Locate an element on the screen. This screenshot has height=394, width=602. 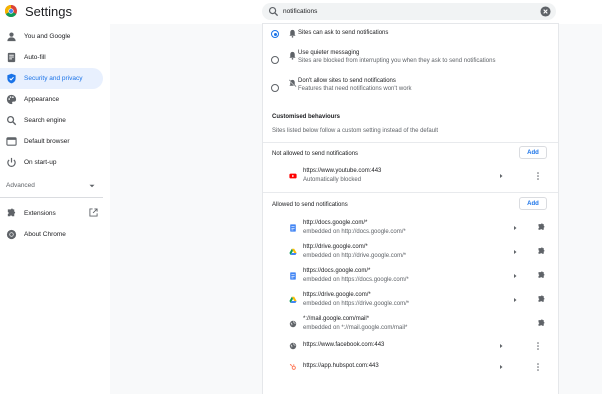
chrome-icon is located at coordinates (11, 234).